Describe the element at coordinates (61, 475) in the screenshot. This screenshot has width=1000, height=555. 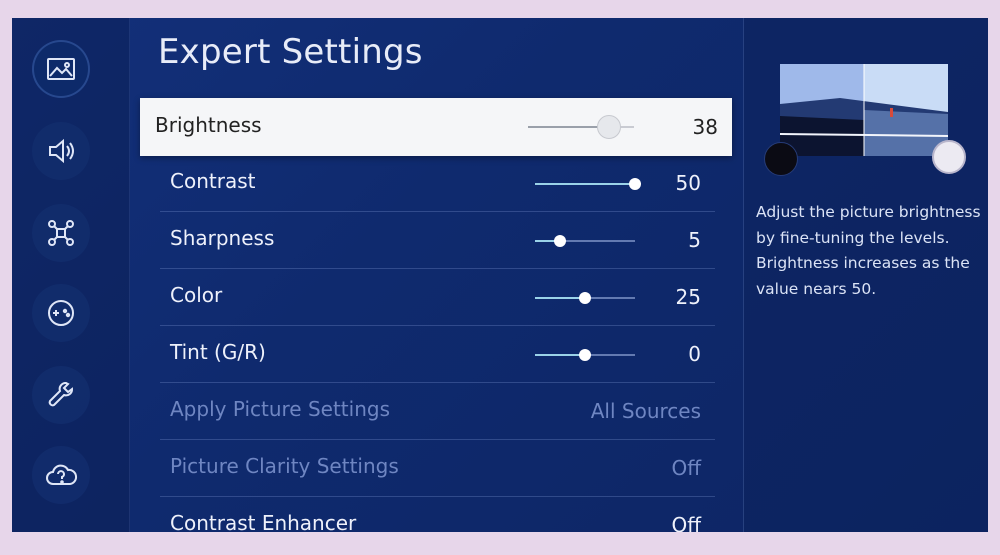
I see `help-cloud-icon` at that location.